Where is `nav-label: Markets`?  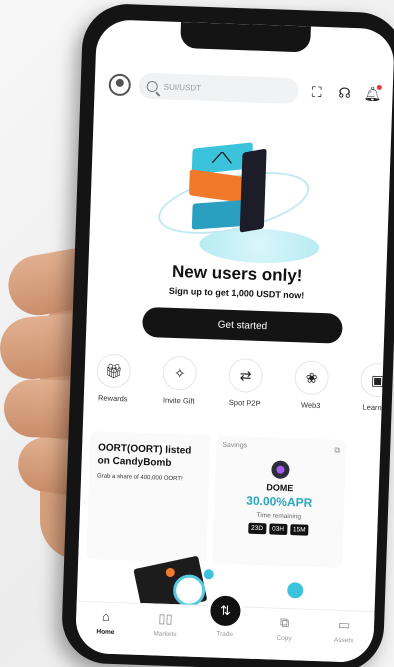
nav-label: Markets is located at coordinates (165, 634).